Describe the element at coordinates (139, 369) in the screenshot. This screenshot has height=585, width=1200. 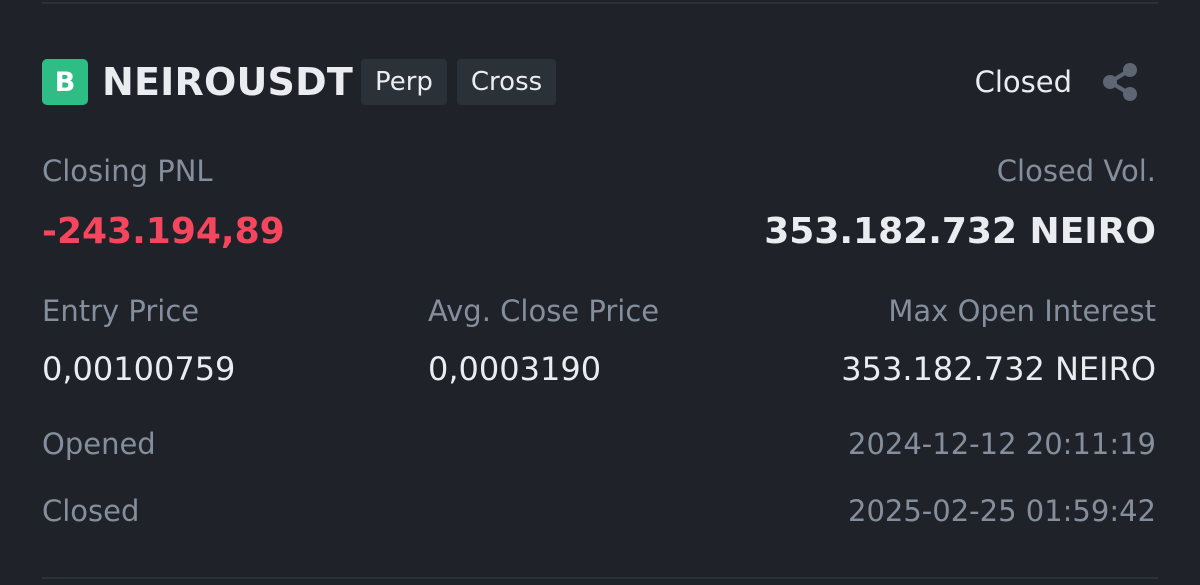
I see `entry-price-value: 0,00100759` at that location.